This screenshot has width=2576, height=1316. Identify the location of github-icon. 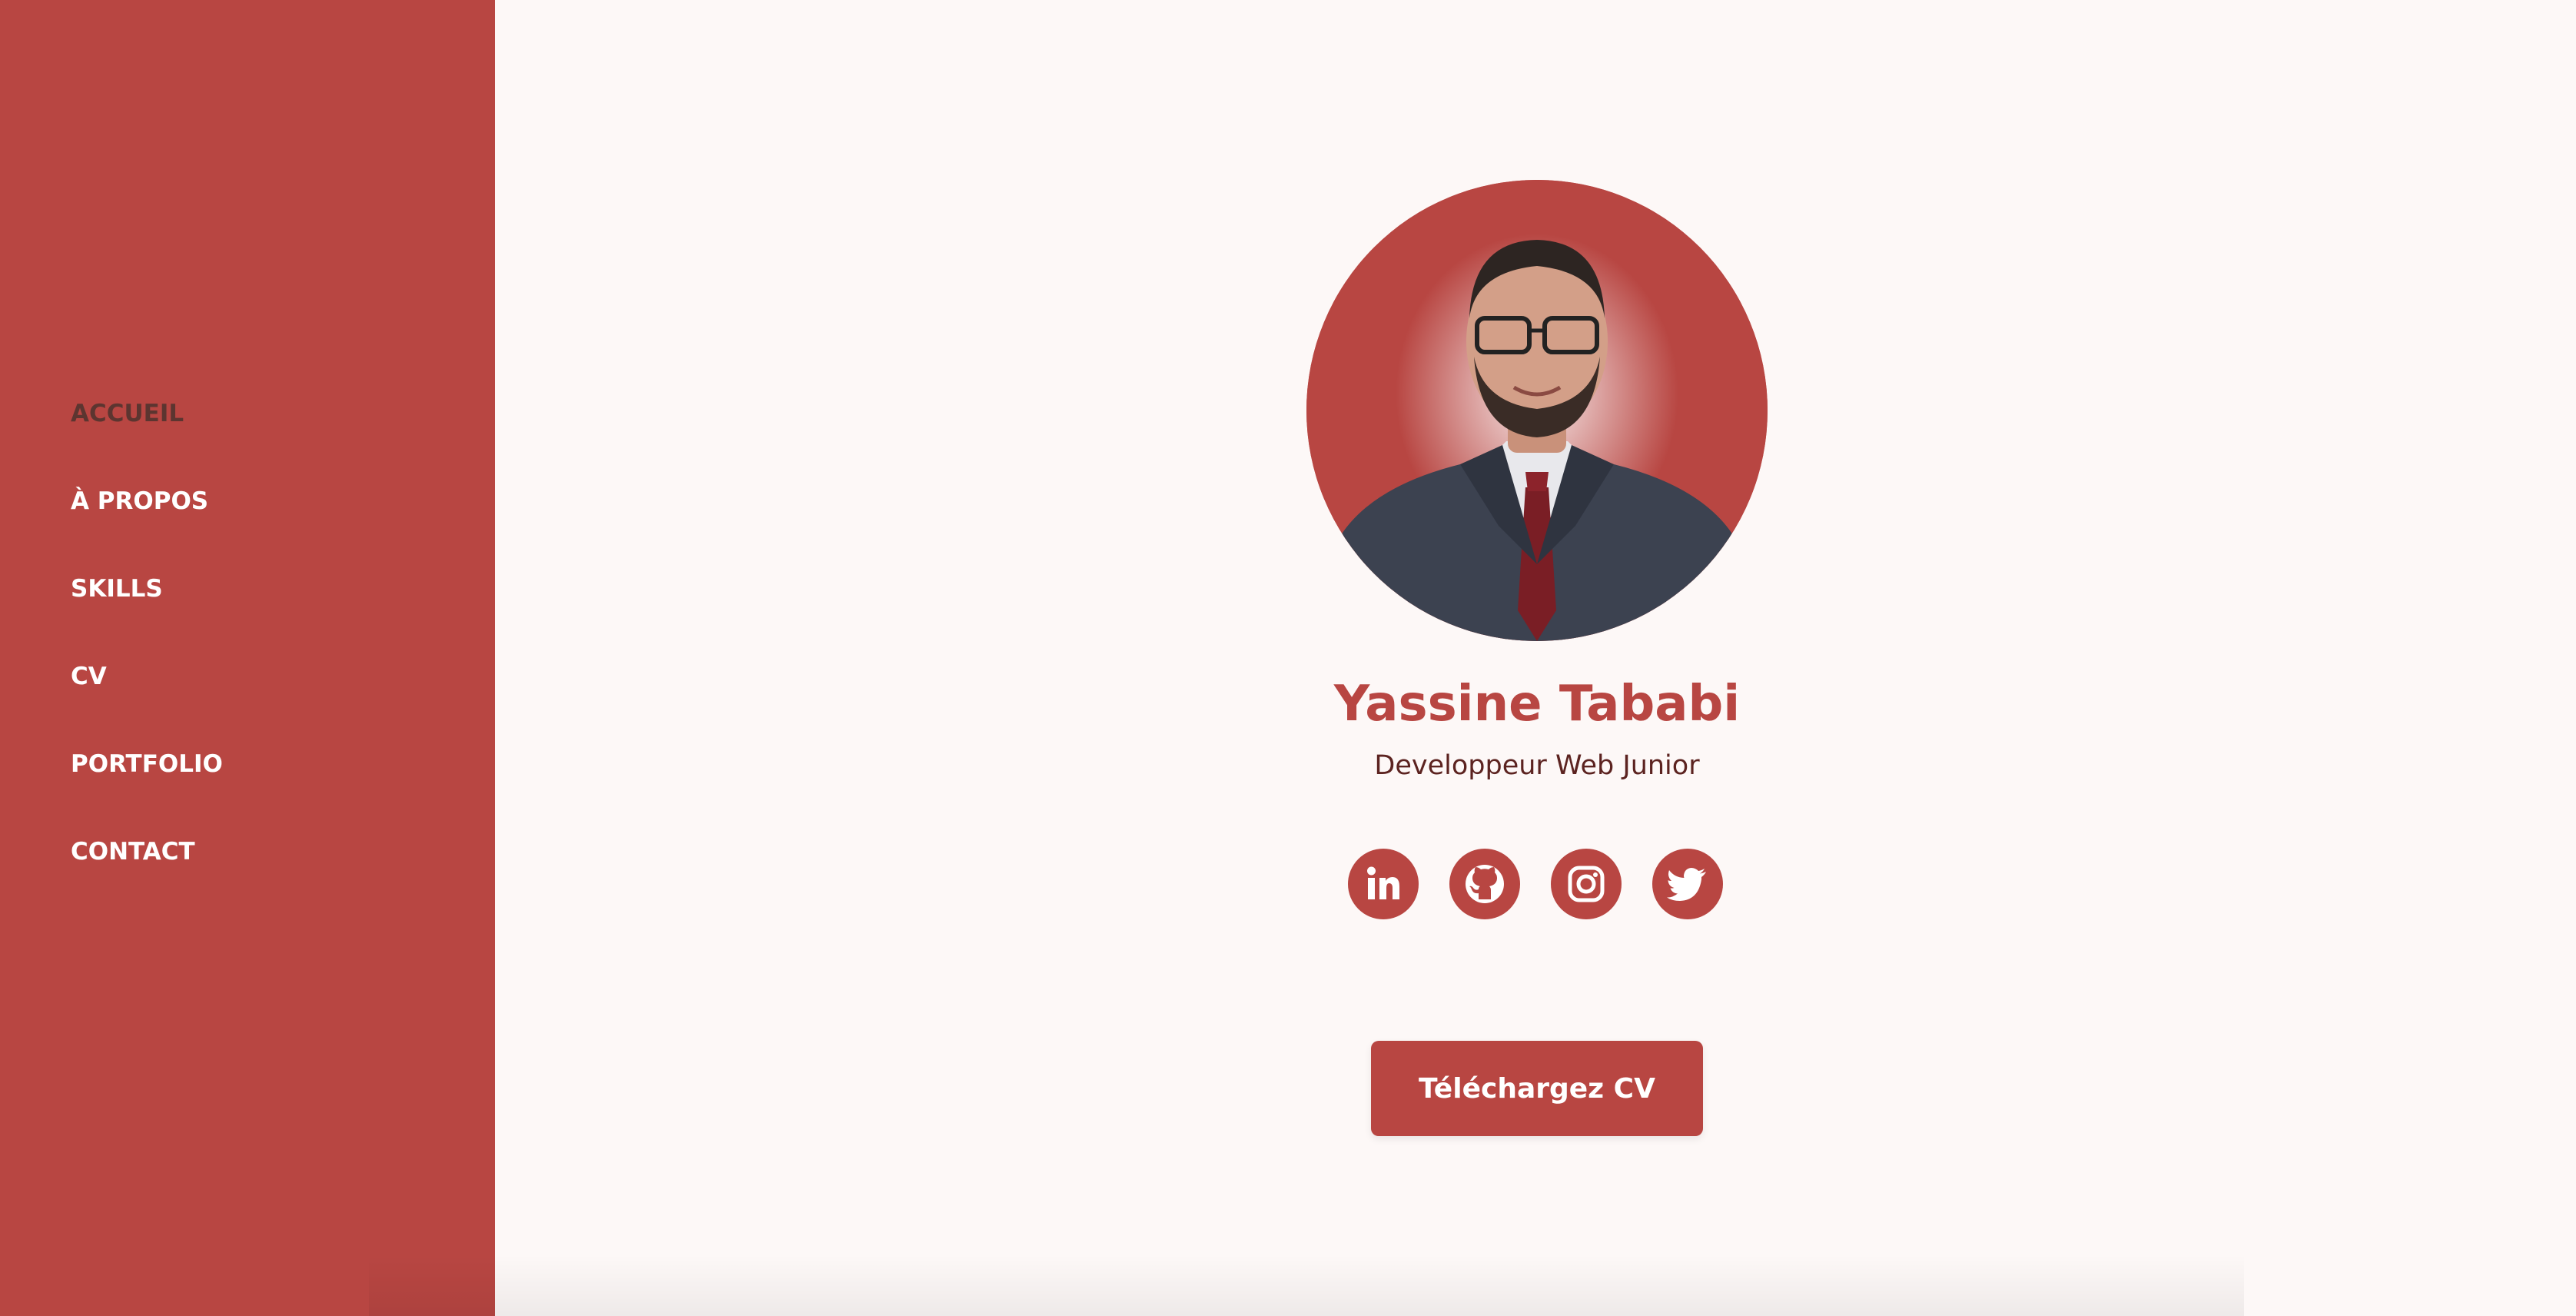
(1485, 884).